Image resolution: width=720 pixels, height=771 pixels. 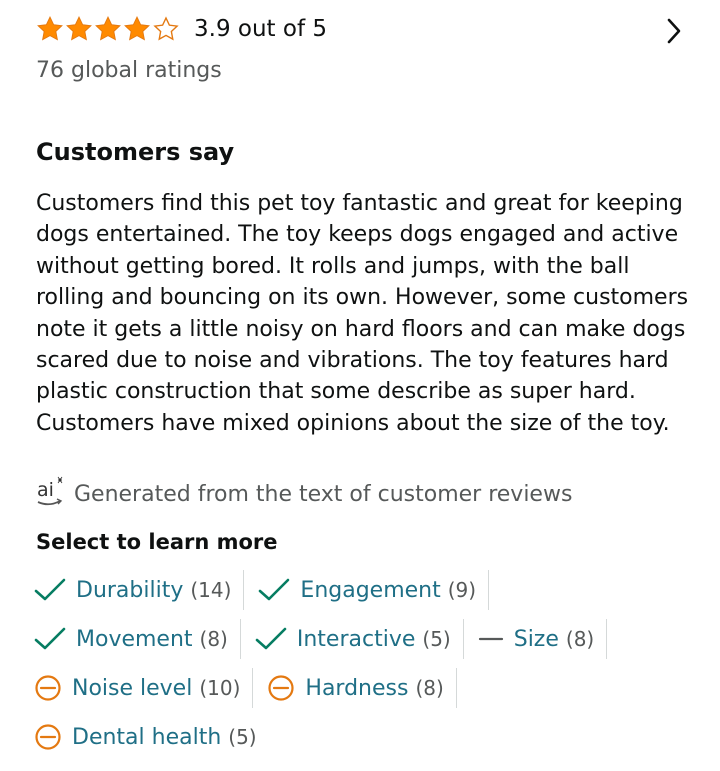 I want to click on aspect-chip-durability: Durability (14), so click(x=139, y=590).